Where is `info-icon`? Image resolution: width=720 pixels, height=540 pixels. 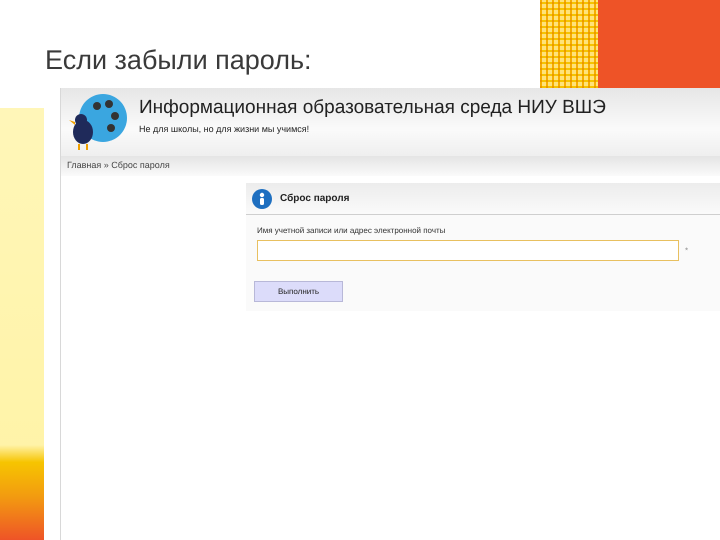
info-icon is located at coordinates (262, 198).